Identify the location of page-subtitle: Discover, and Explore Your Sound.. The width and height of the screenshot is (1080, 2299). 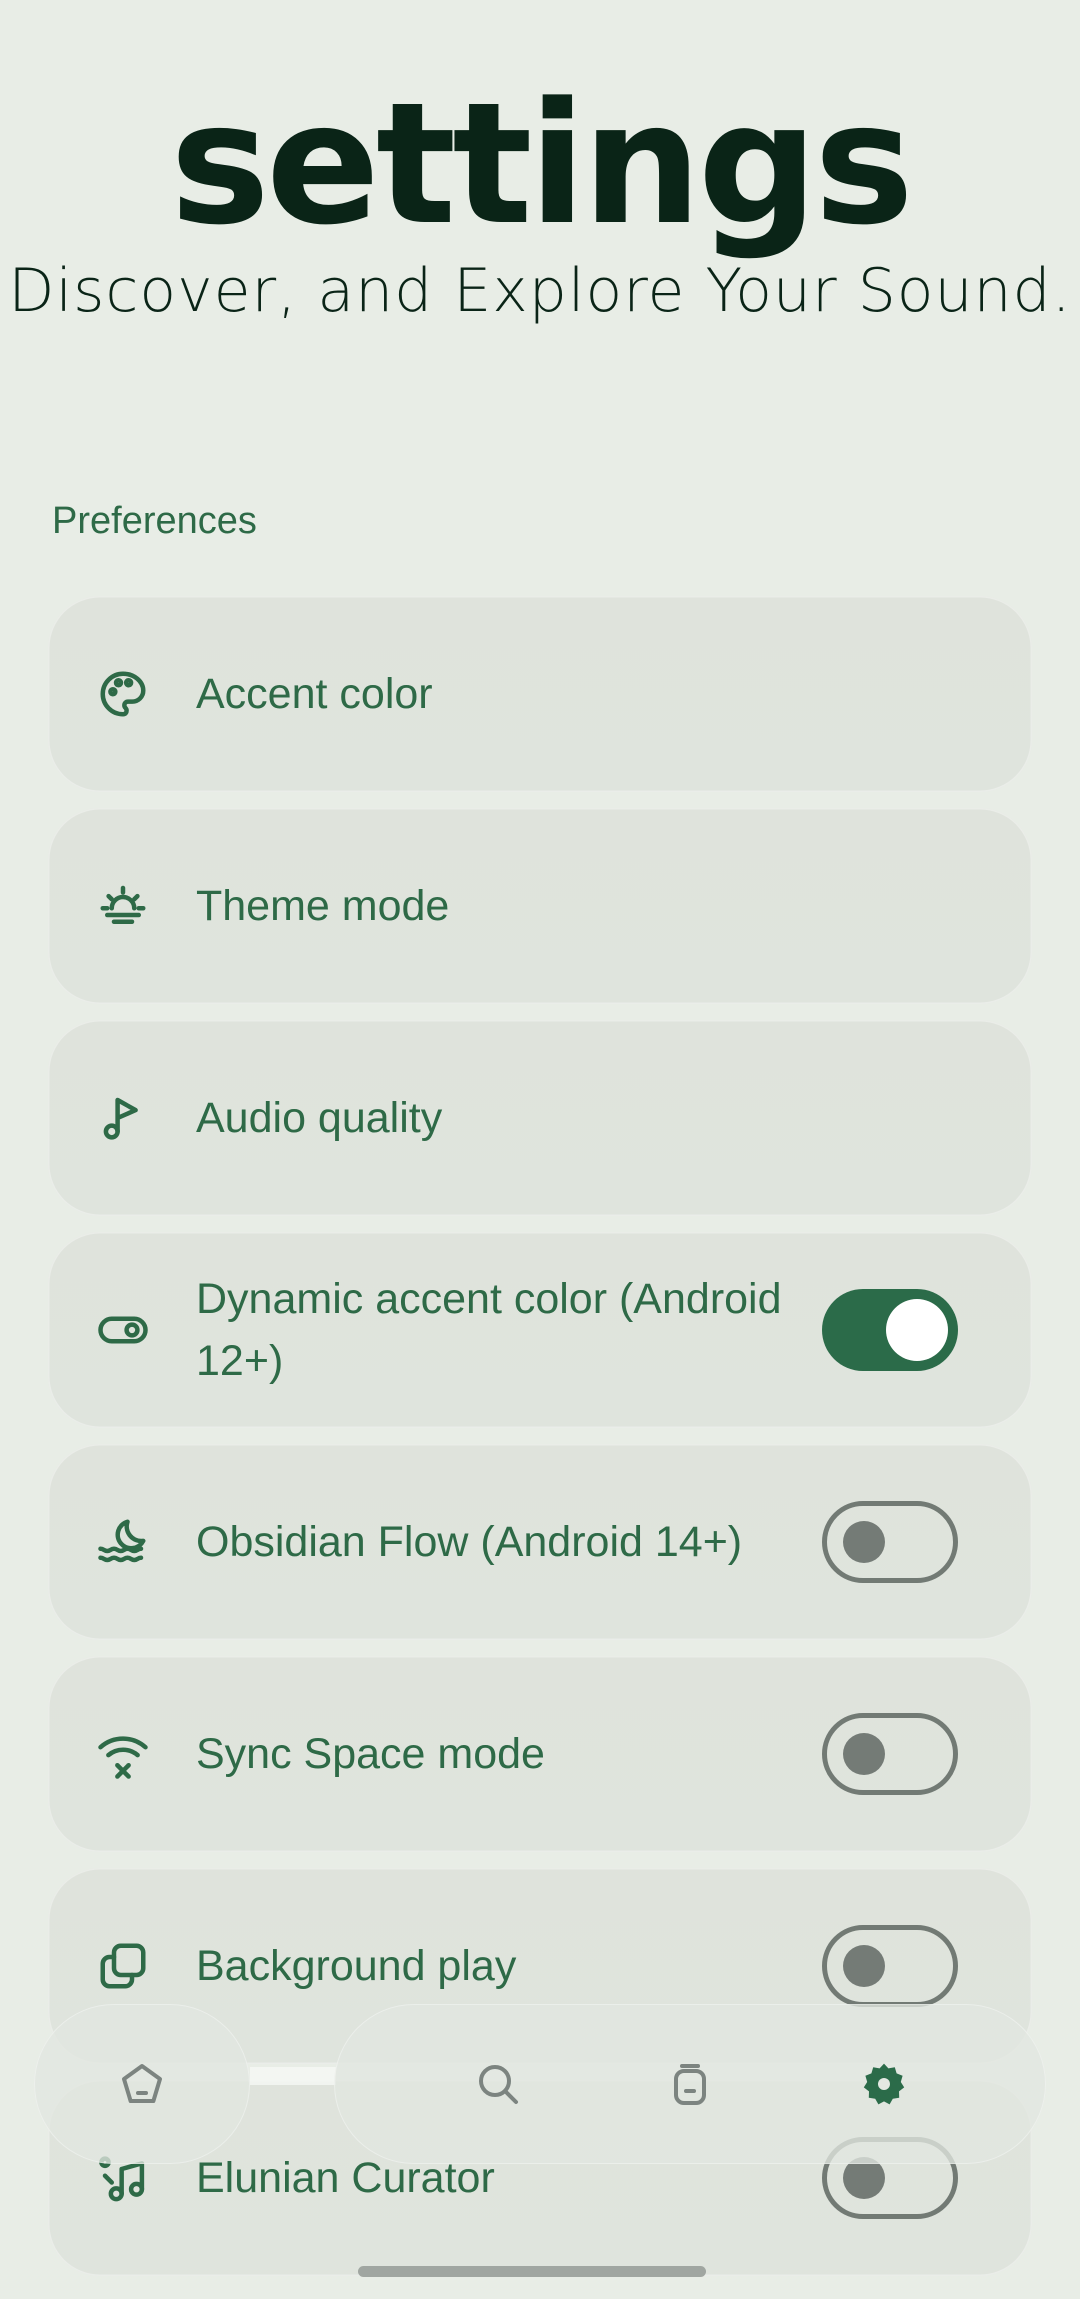
(540, 291).